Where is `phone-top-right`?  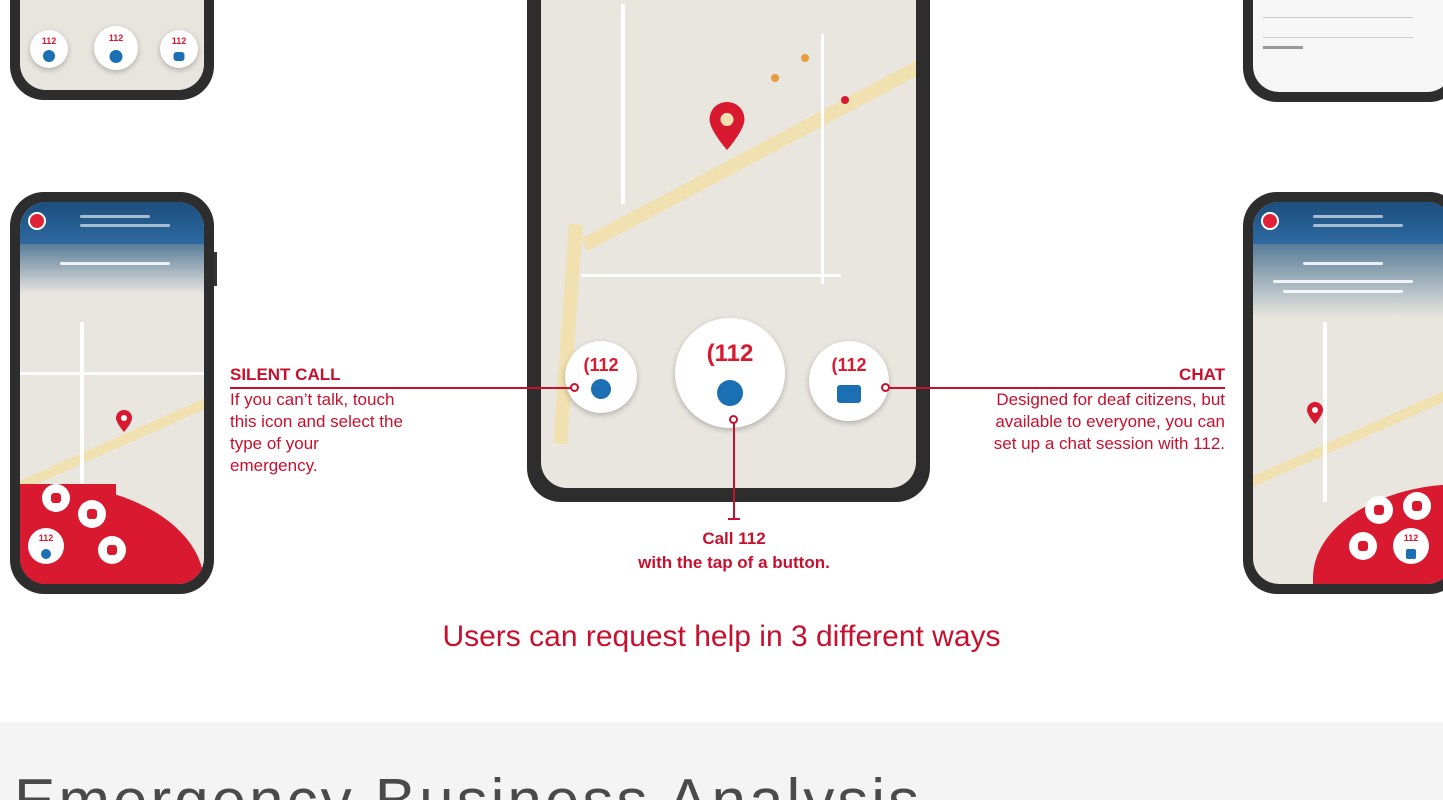 phone-top-right is located at coordinates (1343, 51).